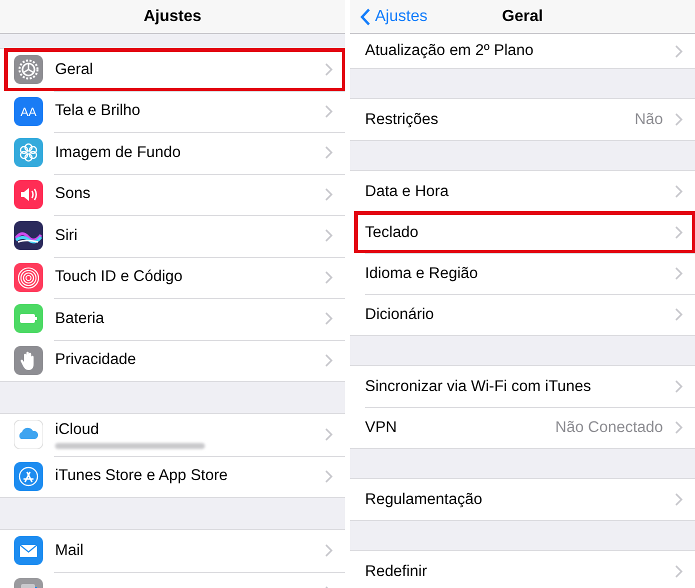 Image resolution: width=695 pixels, height=588 pixels. What do you see at coordinates (28, 360) in the screenshot?
I see `hand-icon` at bounding box center [28, 360].